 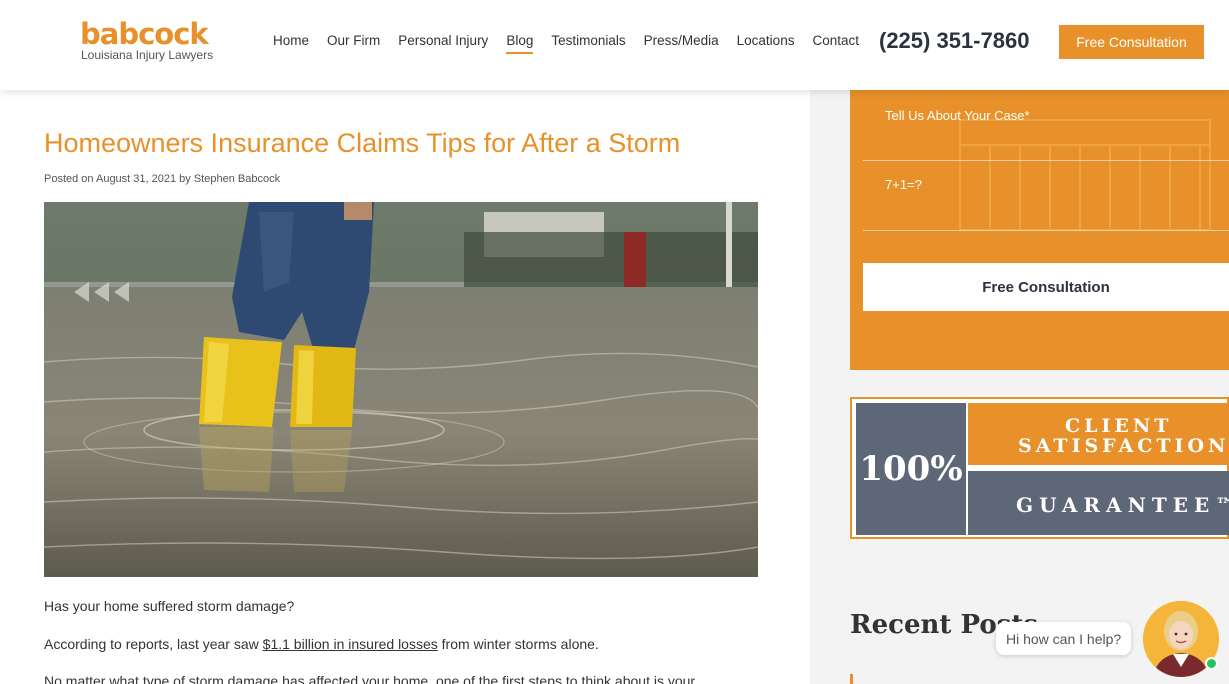 What do you see at coordinates (443, 43) in the screenshot?
I see `nav-personal-injury: Personal Injury` at bounding box center [443, 43].